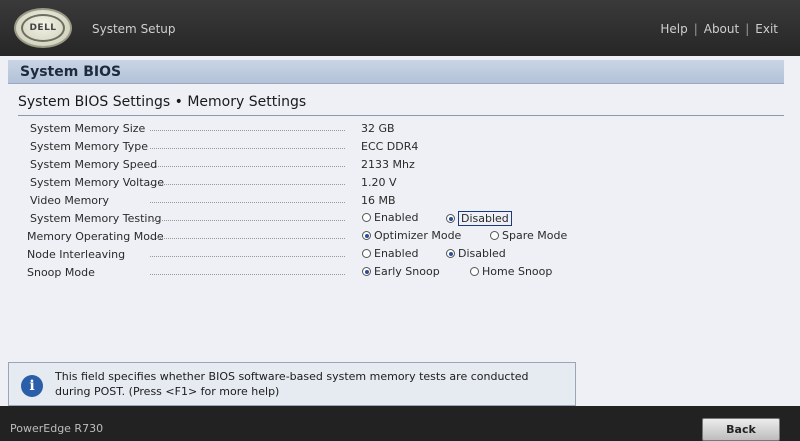 This screenshot has height=441, width=800. I want to click on info-icon: i, so click(32, 386).